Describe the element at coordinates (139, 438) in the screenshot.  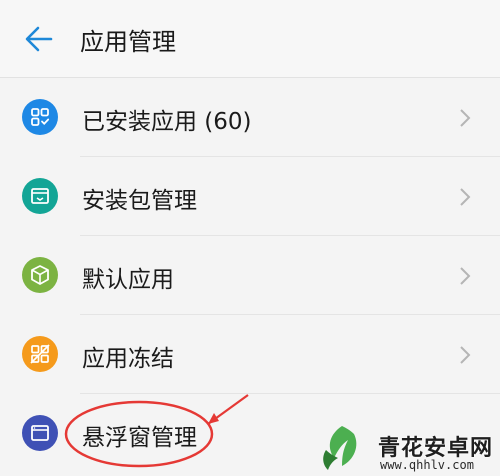
I see `list-item-label: 悬浮窗管理` at that location.